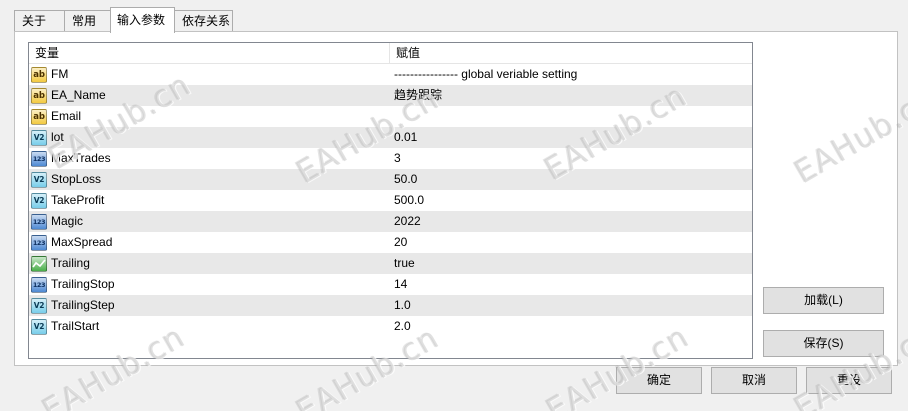  I want to click on param-row: ab Email, so click(390, 116).